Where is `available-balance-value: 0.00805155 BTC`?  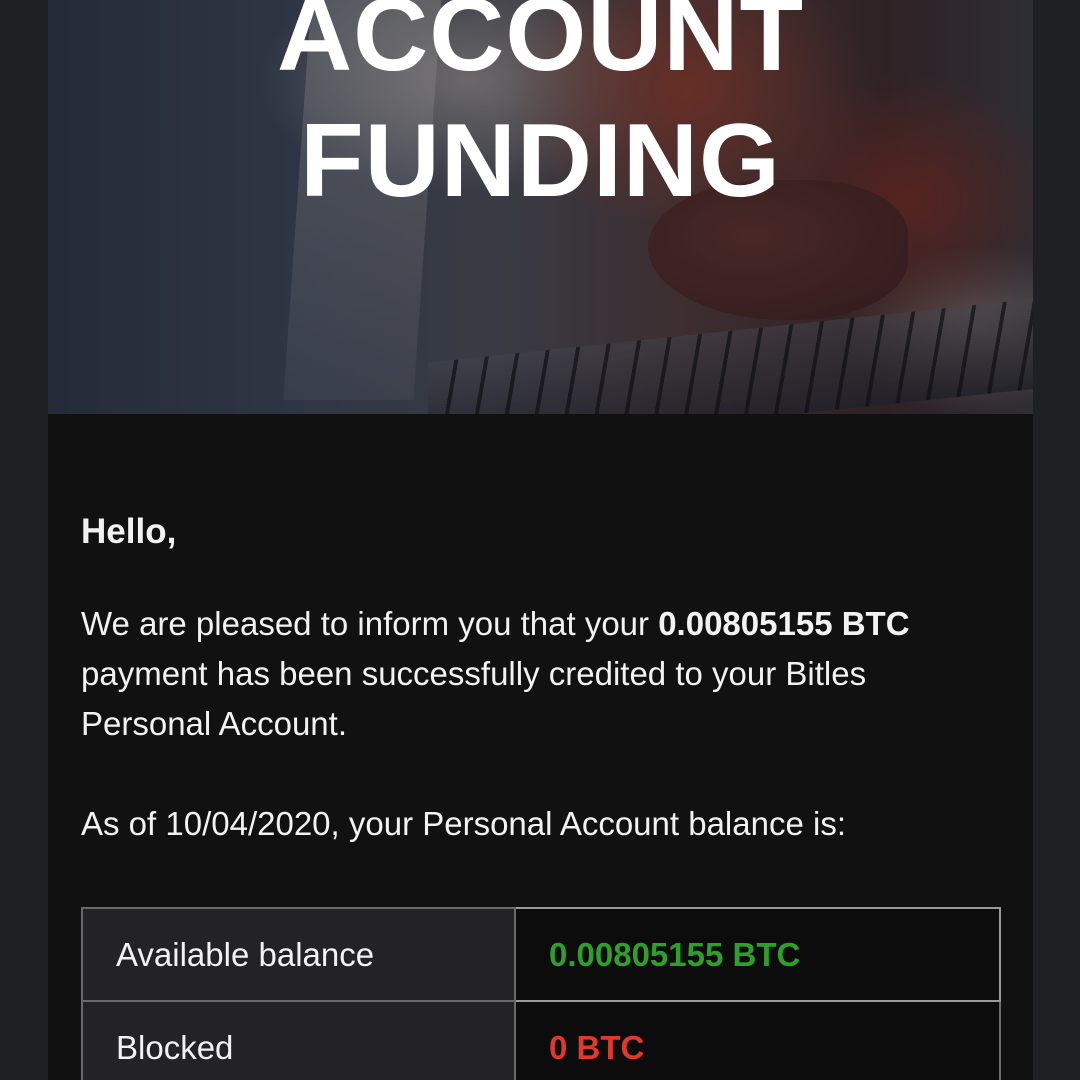 available-balance-value: 0.00805155 BTC is located at coordinates (757, 954).